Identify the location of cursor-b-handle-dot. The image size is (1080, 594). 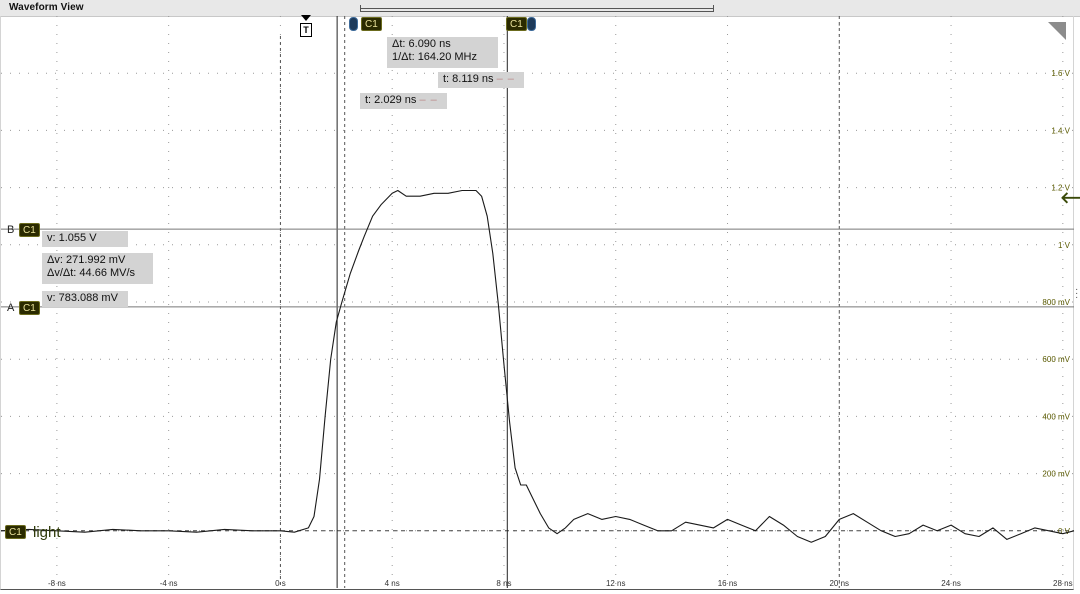
(531, 24).